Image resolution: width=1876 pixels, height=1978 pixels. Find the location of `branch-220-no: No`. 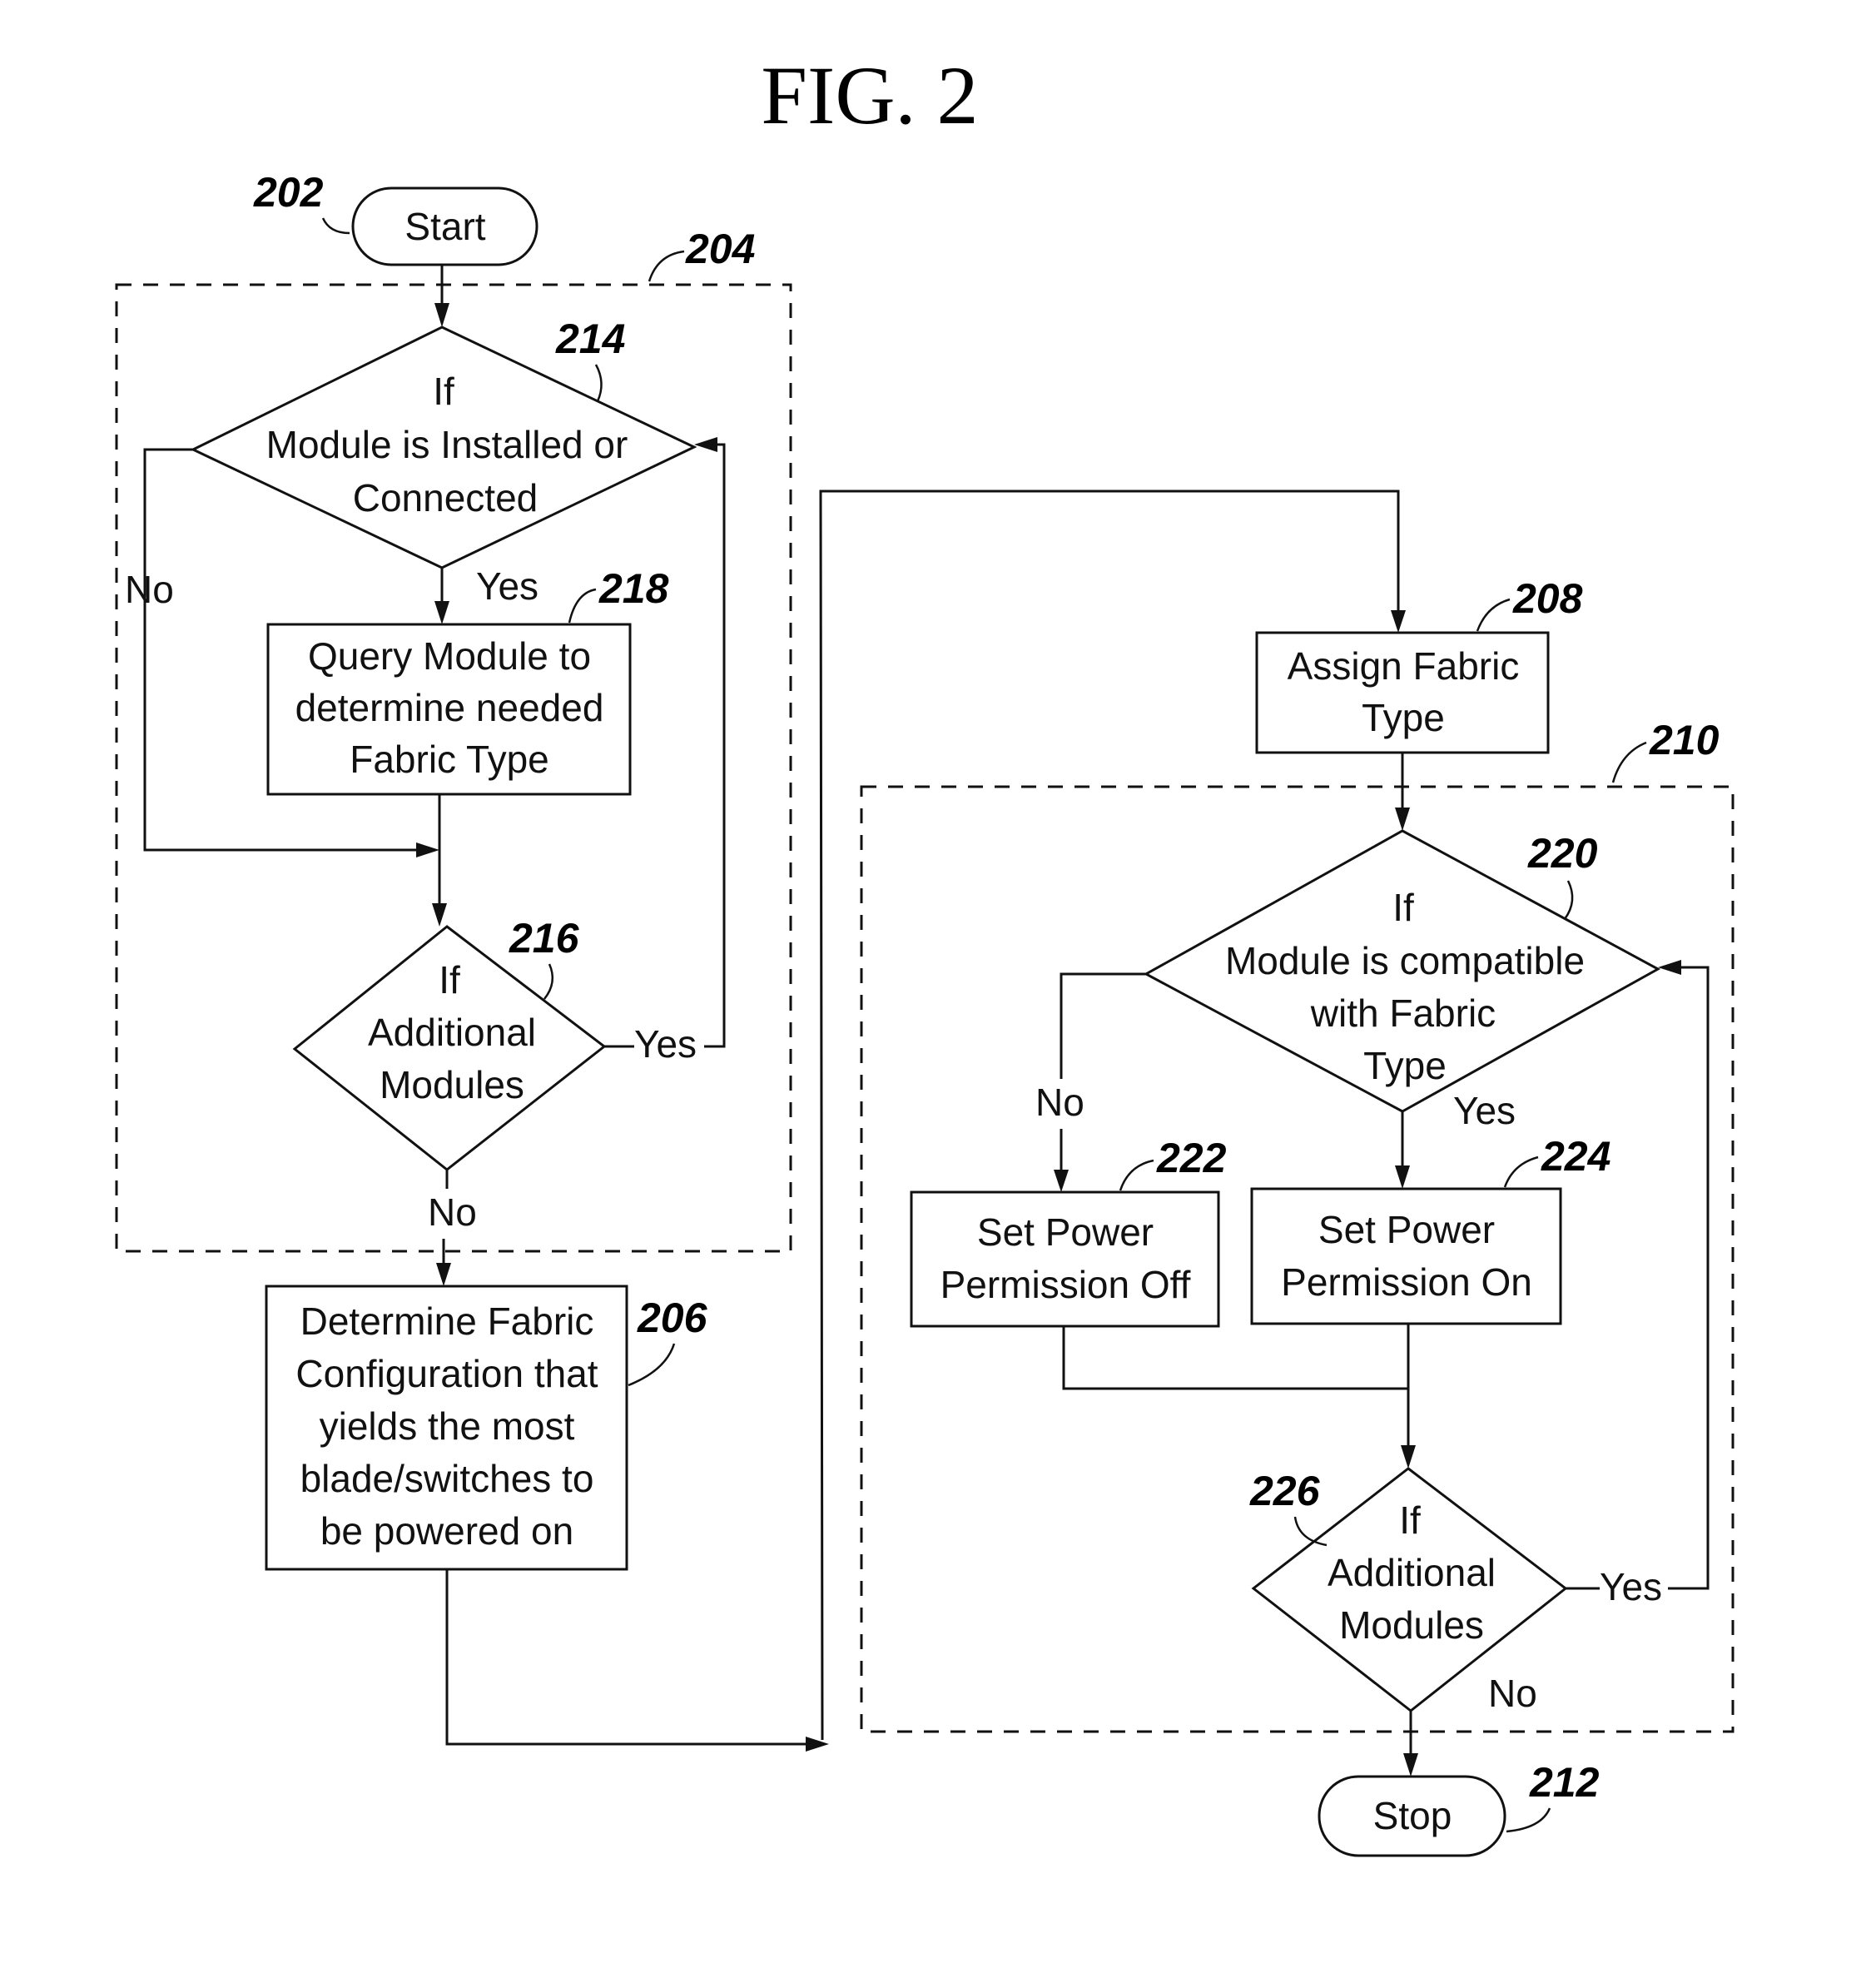

branch-220-no: No is located at coordinates (1059, 1102).